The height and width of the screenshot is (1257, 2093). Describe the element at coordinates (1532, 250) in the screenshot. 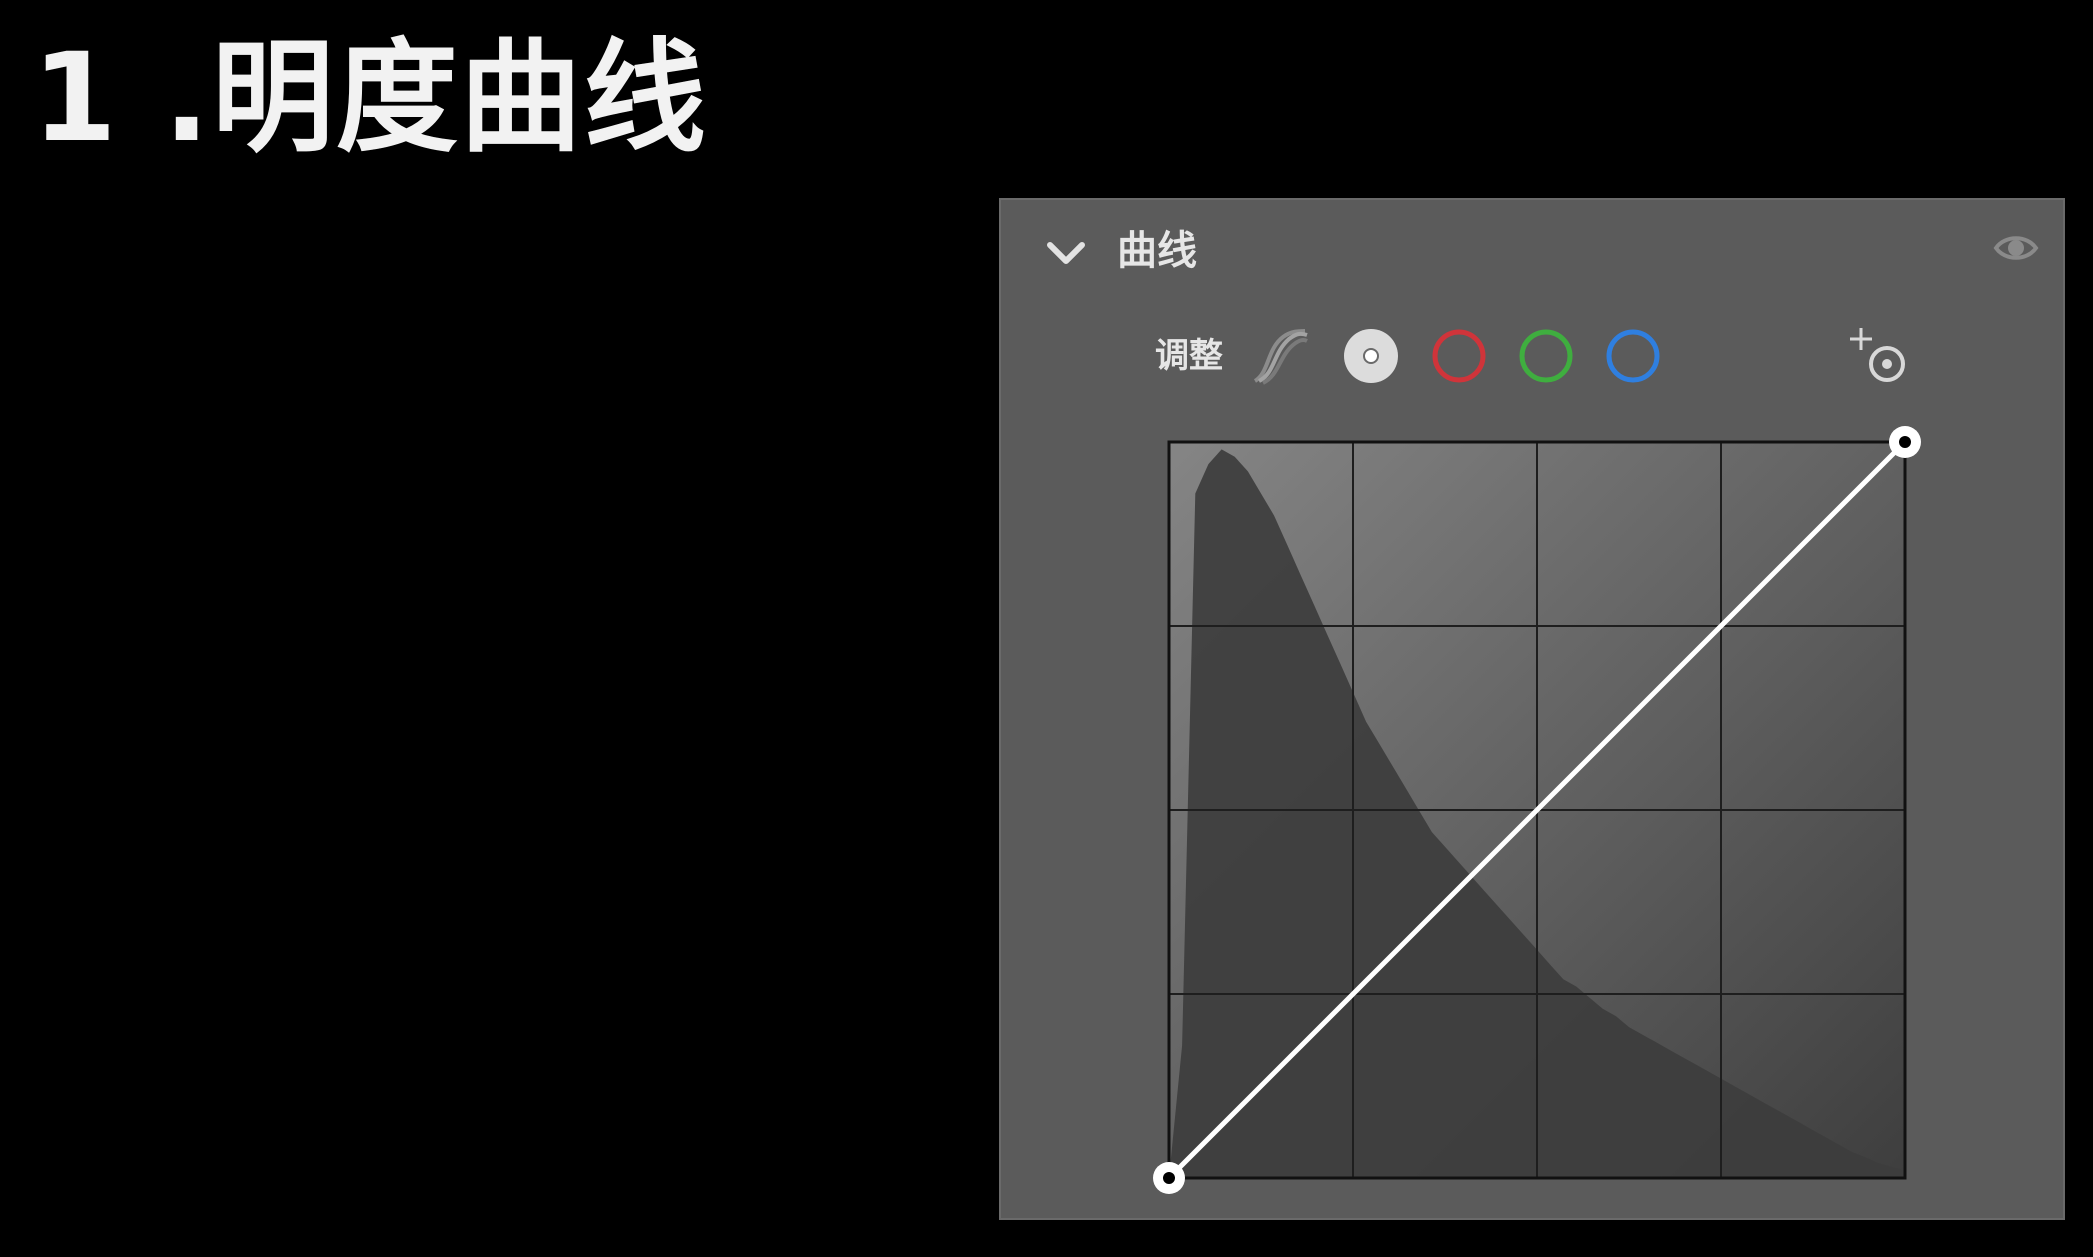

I see `panel-header: 曲线` at that location.